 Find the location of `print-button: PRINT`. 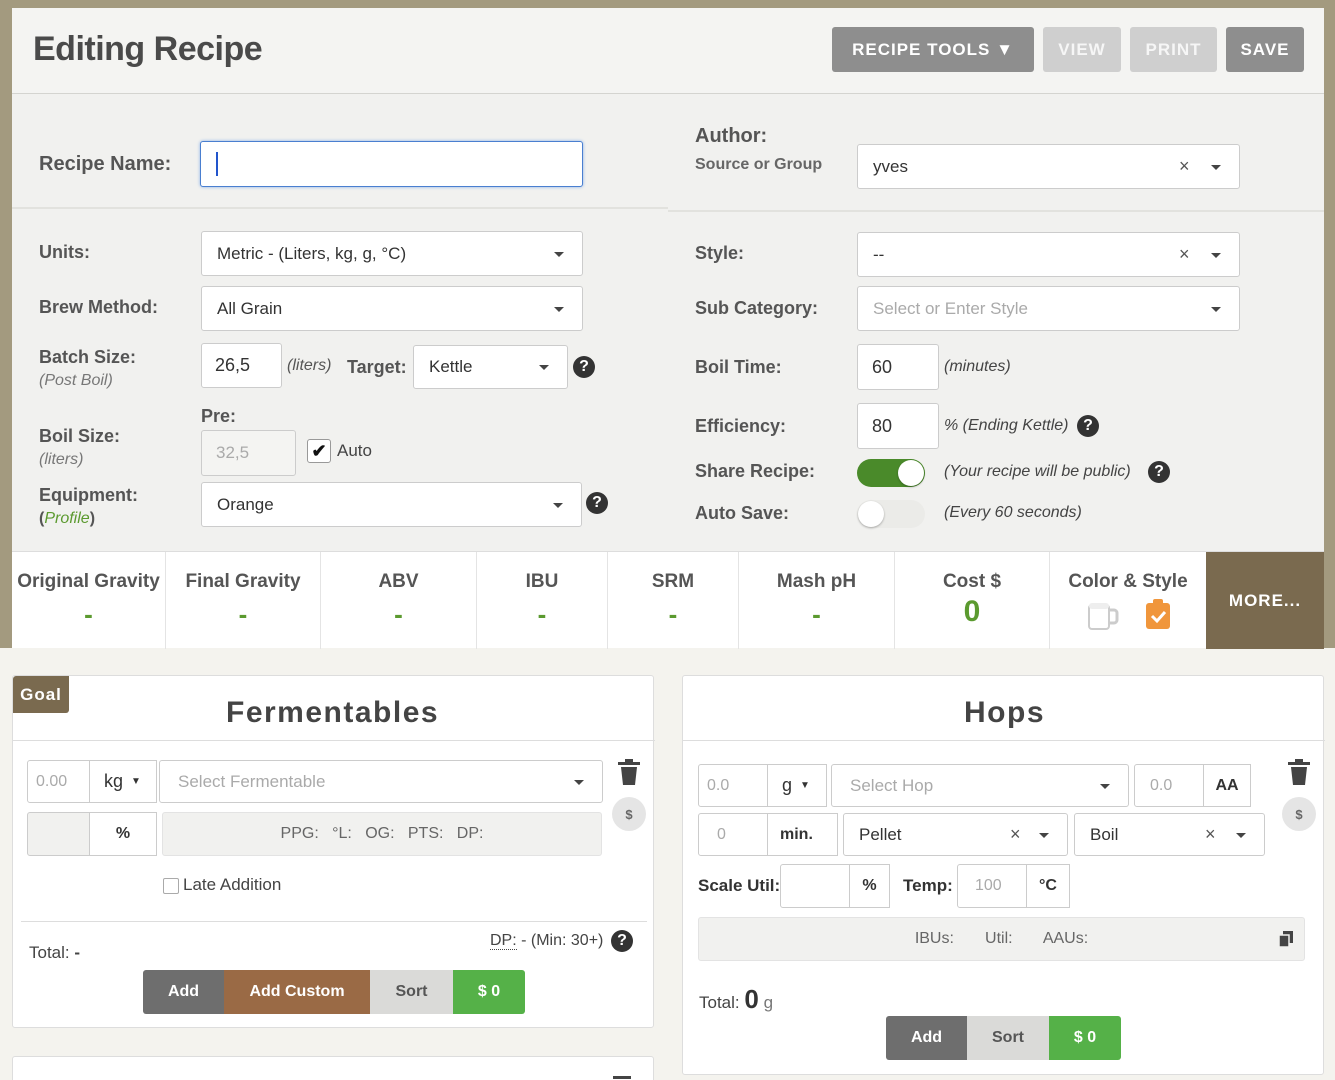

print-button: PRINT is located at coordinates (1173, 49).